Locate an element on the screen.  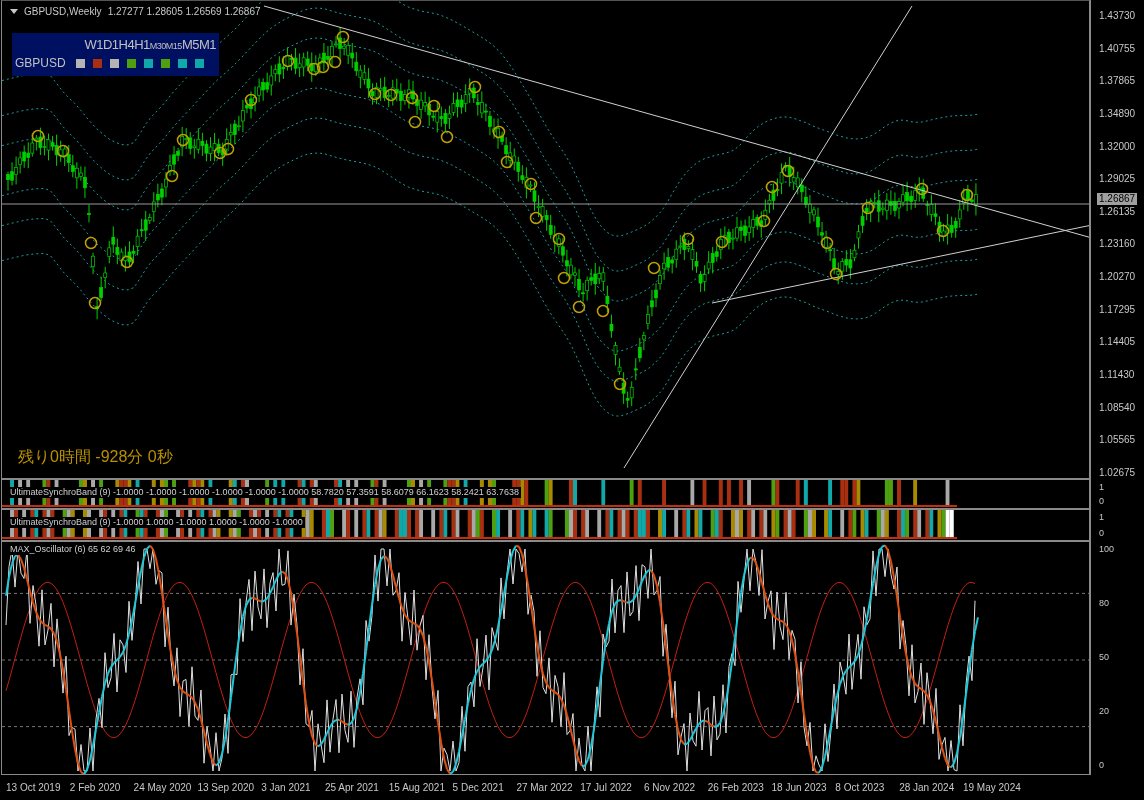
timeframe-label: M15 is located at coordinates (173, 46).